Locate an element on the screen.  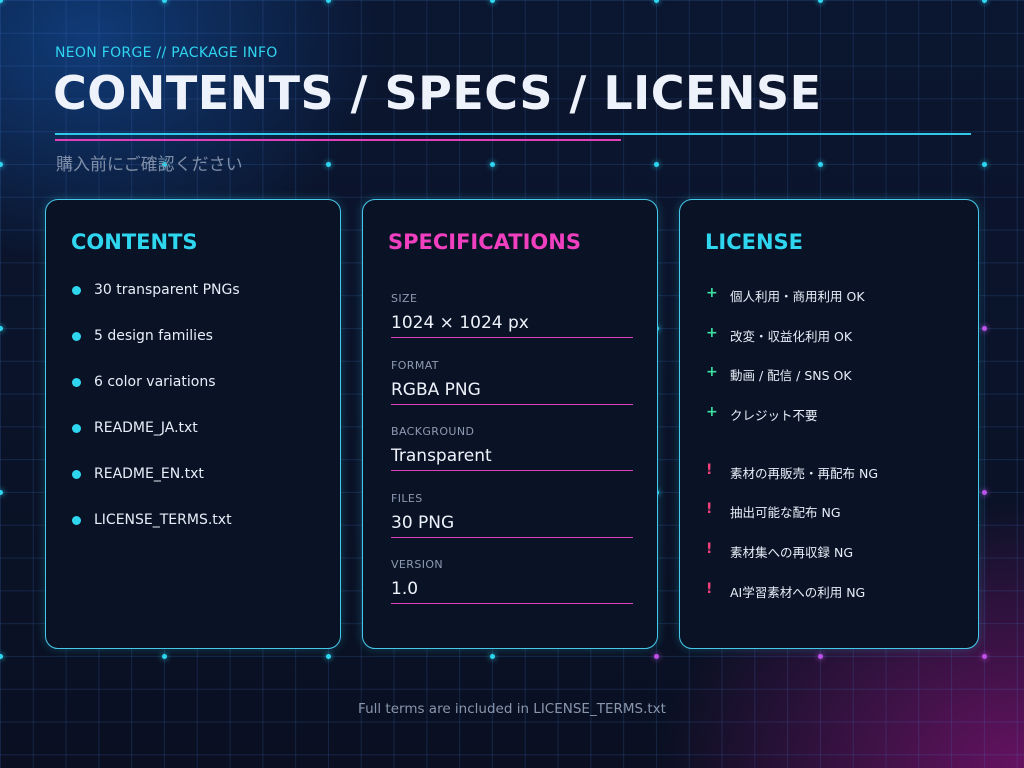
spec-value: 1024 × 1024 px is located at coordinates (512, 325).